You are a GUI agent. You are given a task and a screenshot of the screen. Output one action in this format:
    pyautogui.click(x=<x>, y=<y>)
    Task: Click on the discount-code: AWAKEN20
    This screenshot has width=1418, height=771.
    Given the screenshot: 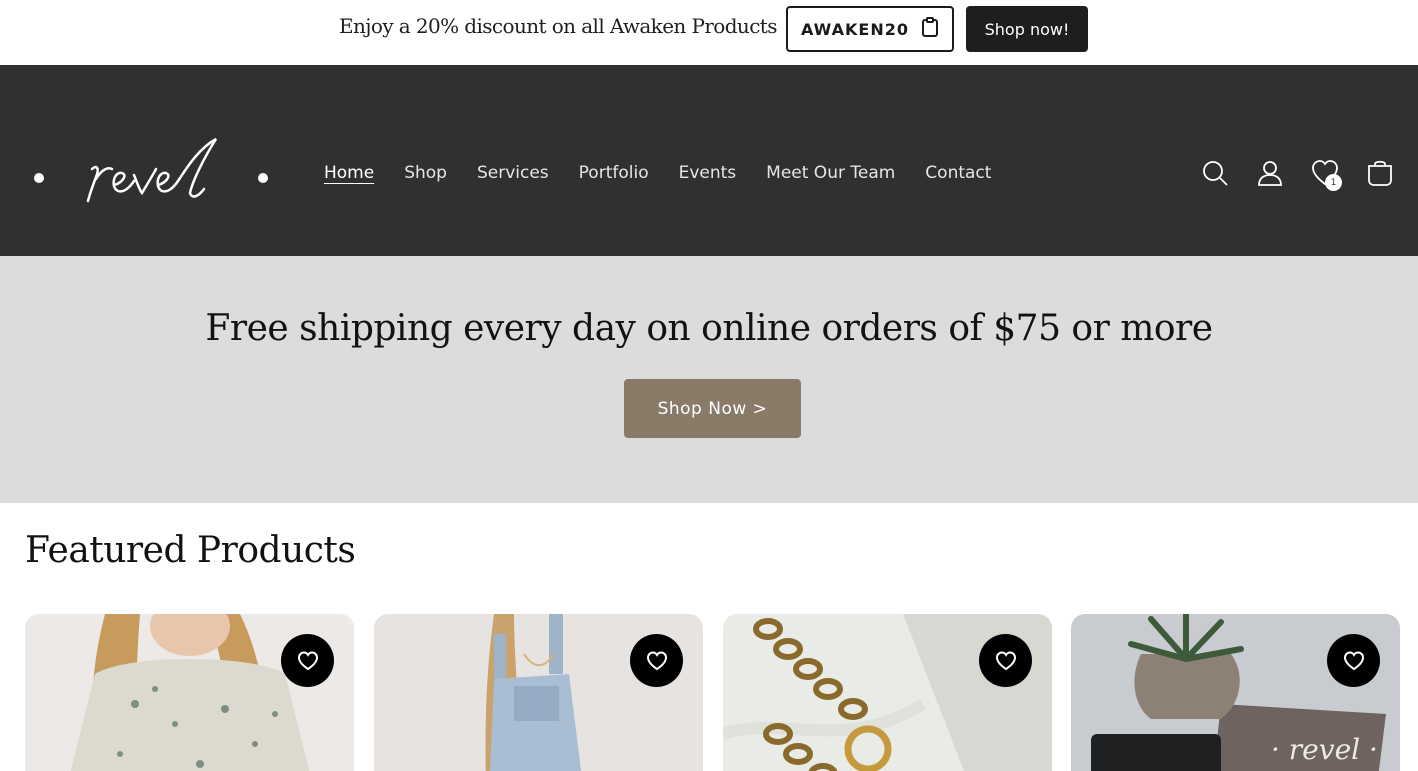 What is the action you would take?
    pyautogui.click(x=855, y=29)
    